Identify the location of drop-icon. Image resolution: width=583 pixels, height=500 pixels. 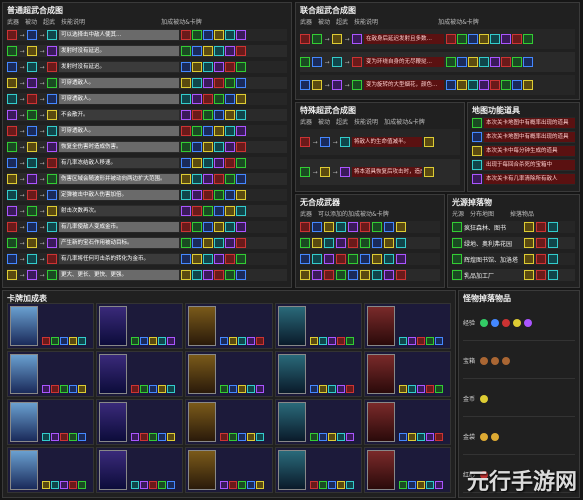
(541, 243).